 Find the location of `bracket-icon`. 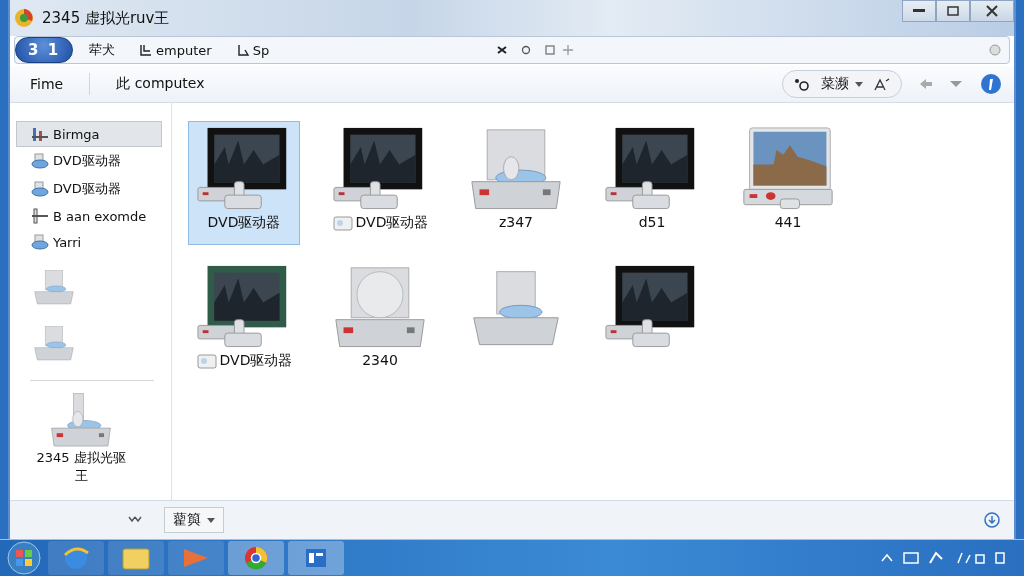

bracket-icon is located at coordinates (146, 50).